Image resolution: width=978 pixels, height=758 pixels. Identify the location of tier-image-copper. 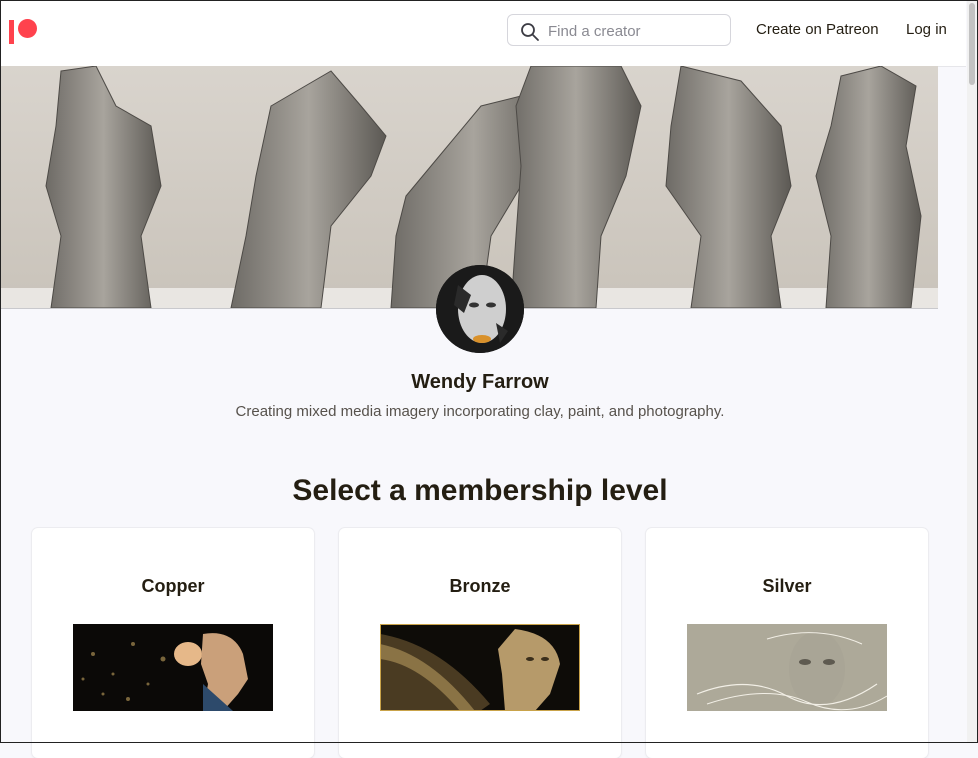
(173, 667).